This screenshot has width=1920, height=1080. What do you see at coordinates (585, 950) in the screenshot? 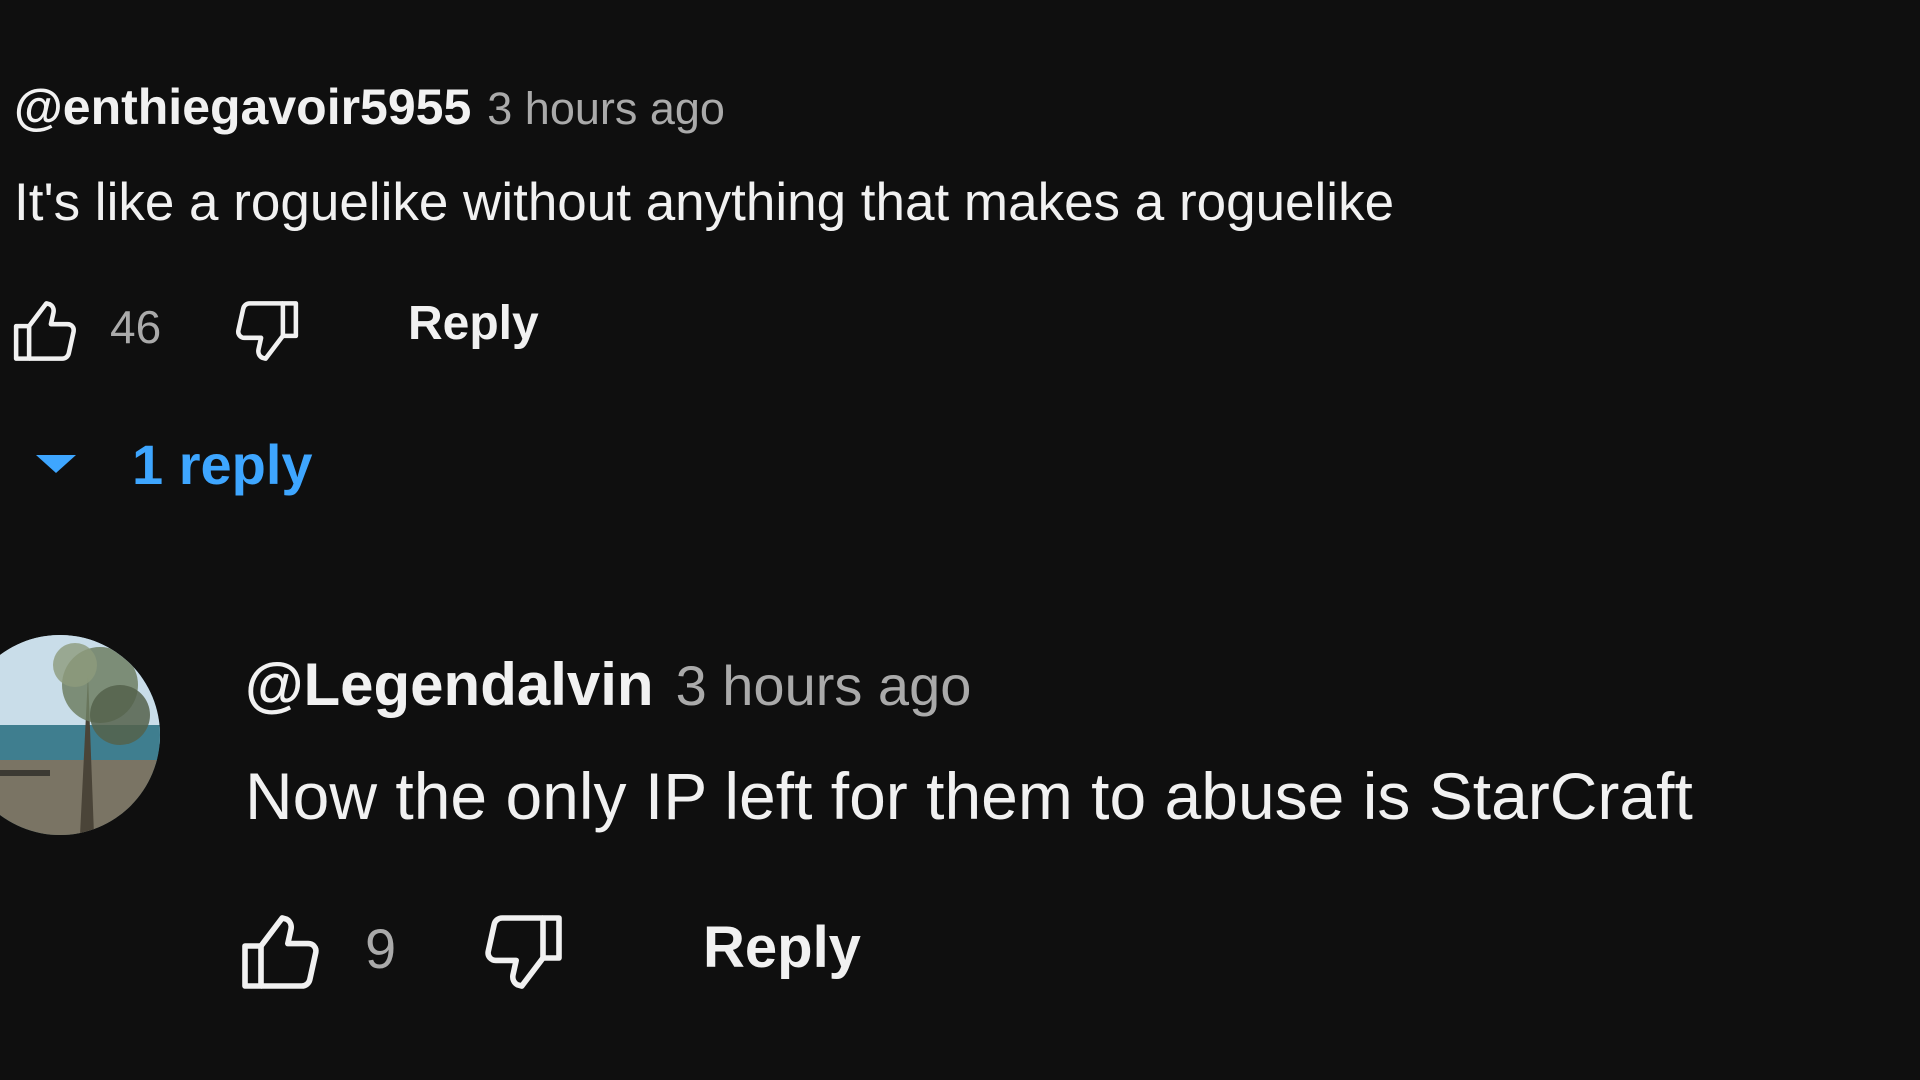
I see `comment-actions: 9 Reply` at bounding box center [585, 950].